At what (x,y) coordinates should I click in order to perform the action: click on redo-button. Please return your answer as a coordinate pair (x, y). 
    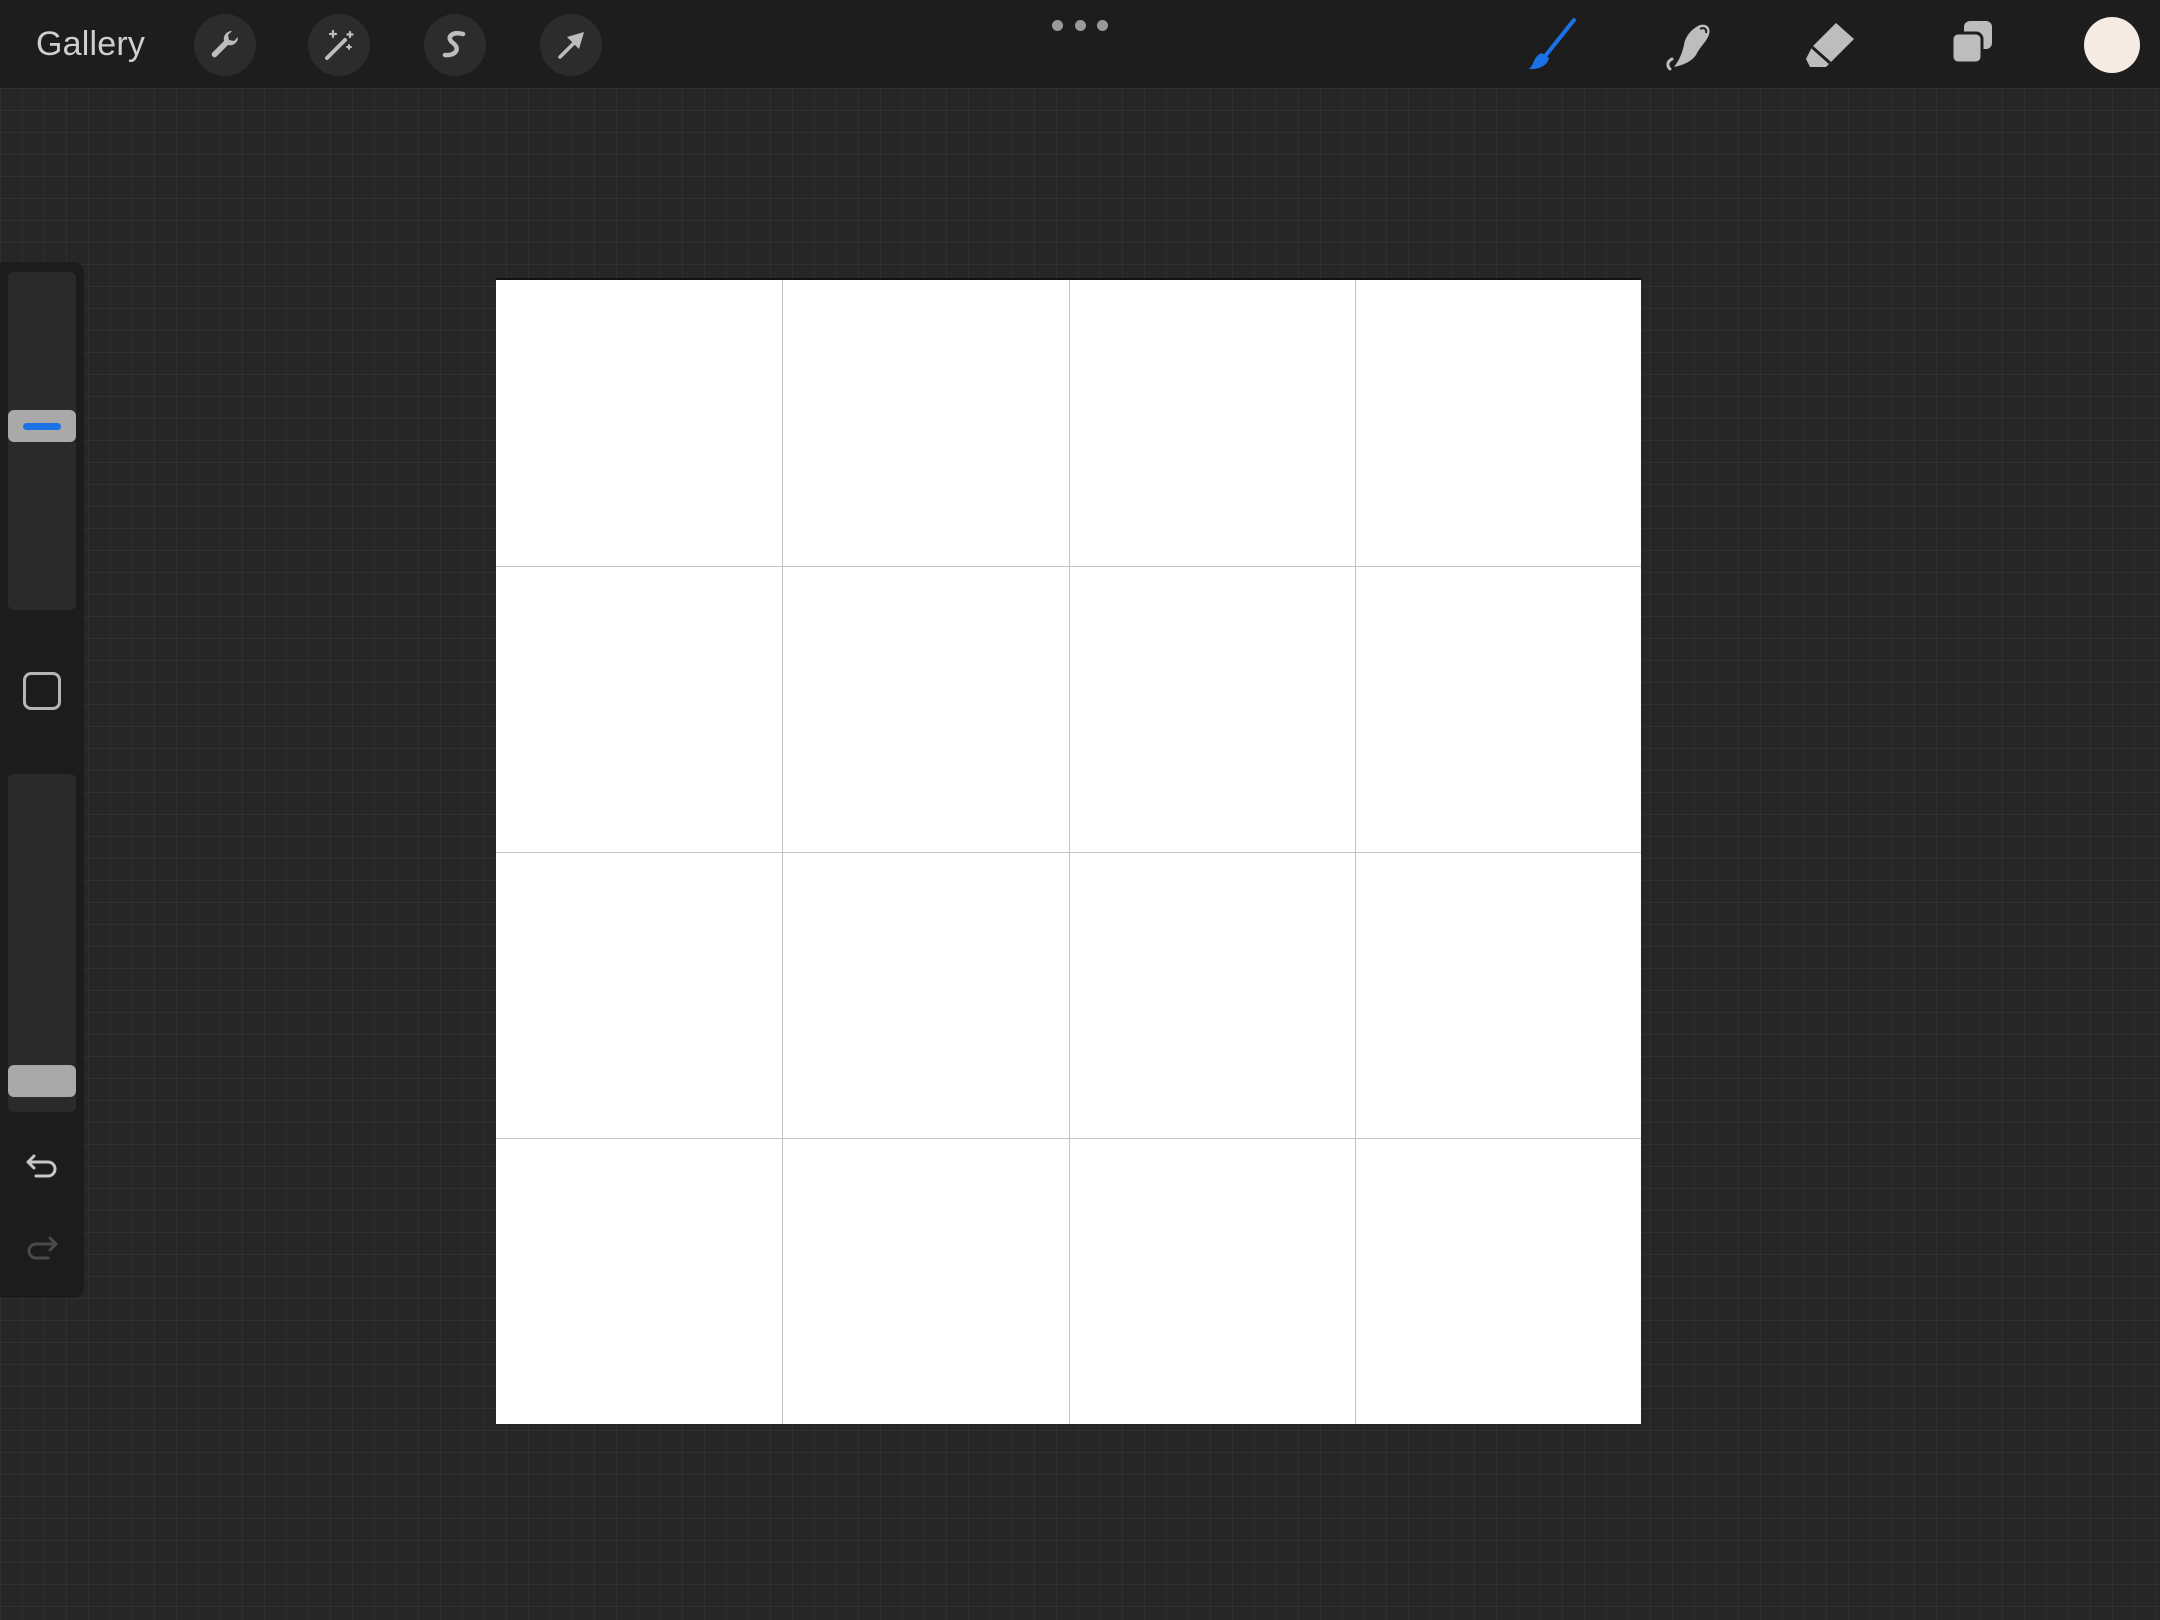
    Looking at the image, I should click on (42, 1246).